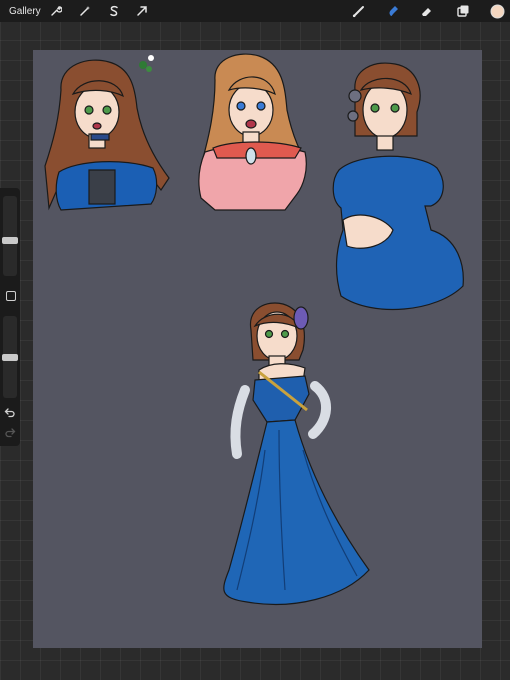 This screenshot has width=510, height=680. What do you see at coordinates (463, 11) in the screenshot?
I see `layers-icon` at bounding box center [463, 11].